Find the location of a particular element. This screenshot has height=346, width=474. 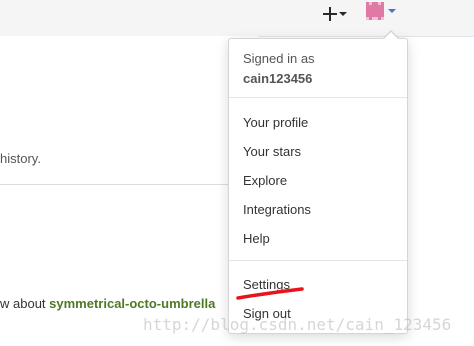

user-menu-button is located at coordinates (381, 11).